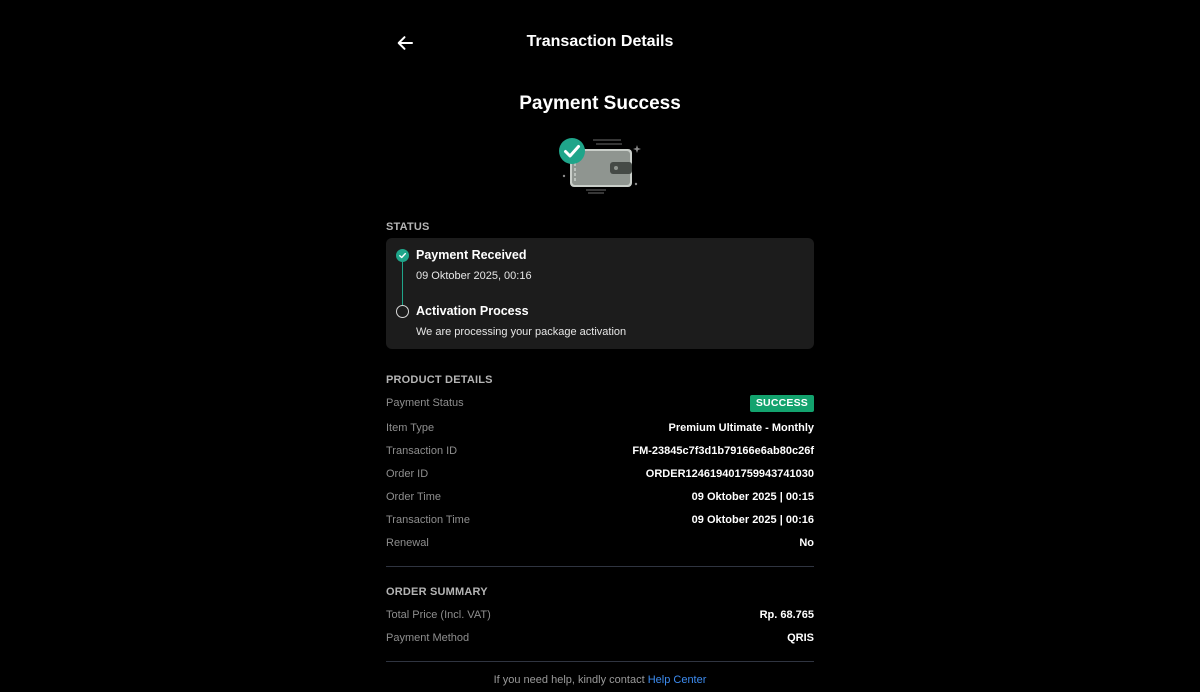  I want to click on status-badge: SUCCESS, so click(781, 403).